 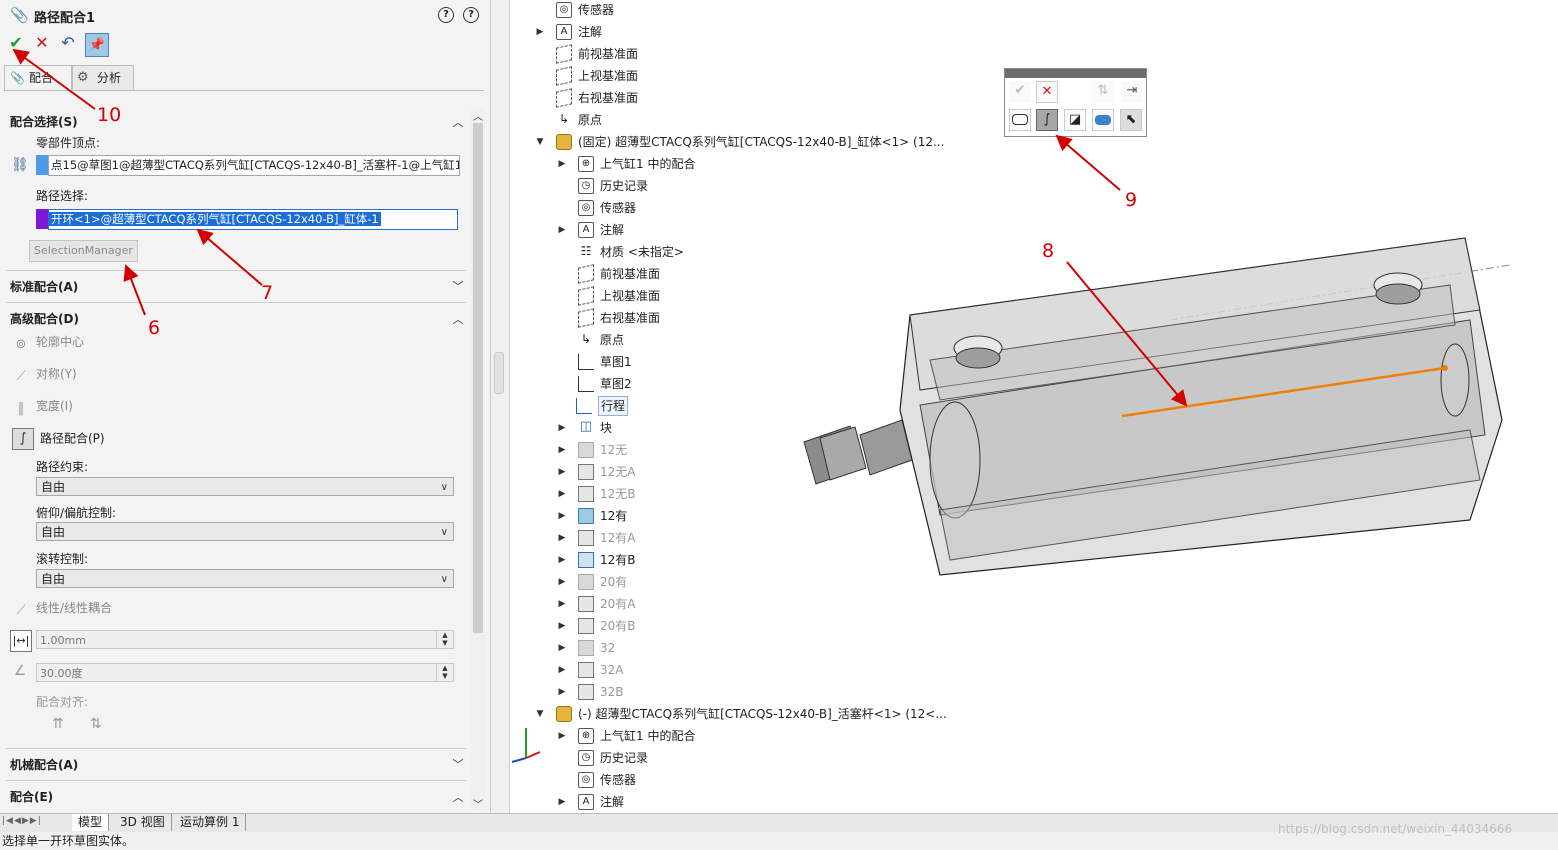 What do you see at coordinates (1131, 200) in the screenshot?
I see `annotation-9: 9` at bounding box center [1131, 200].